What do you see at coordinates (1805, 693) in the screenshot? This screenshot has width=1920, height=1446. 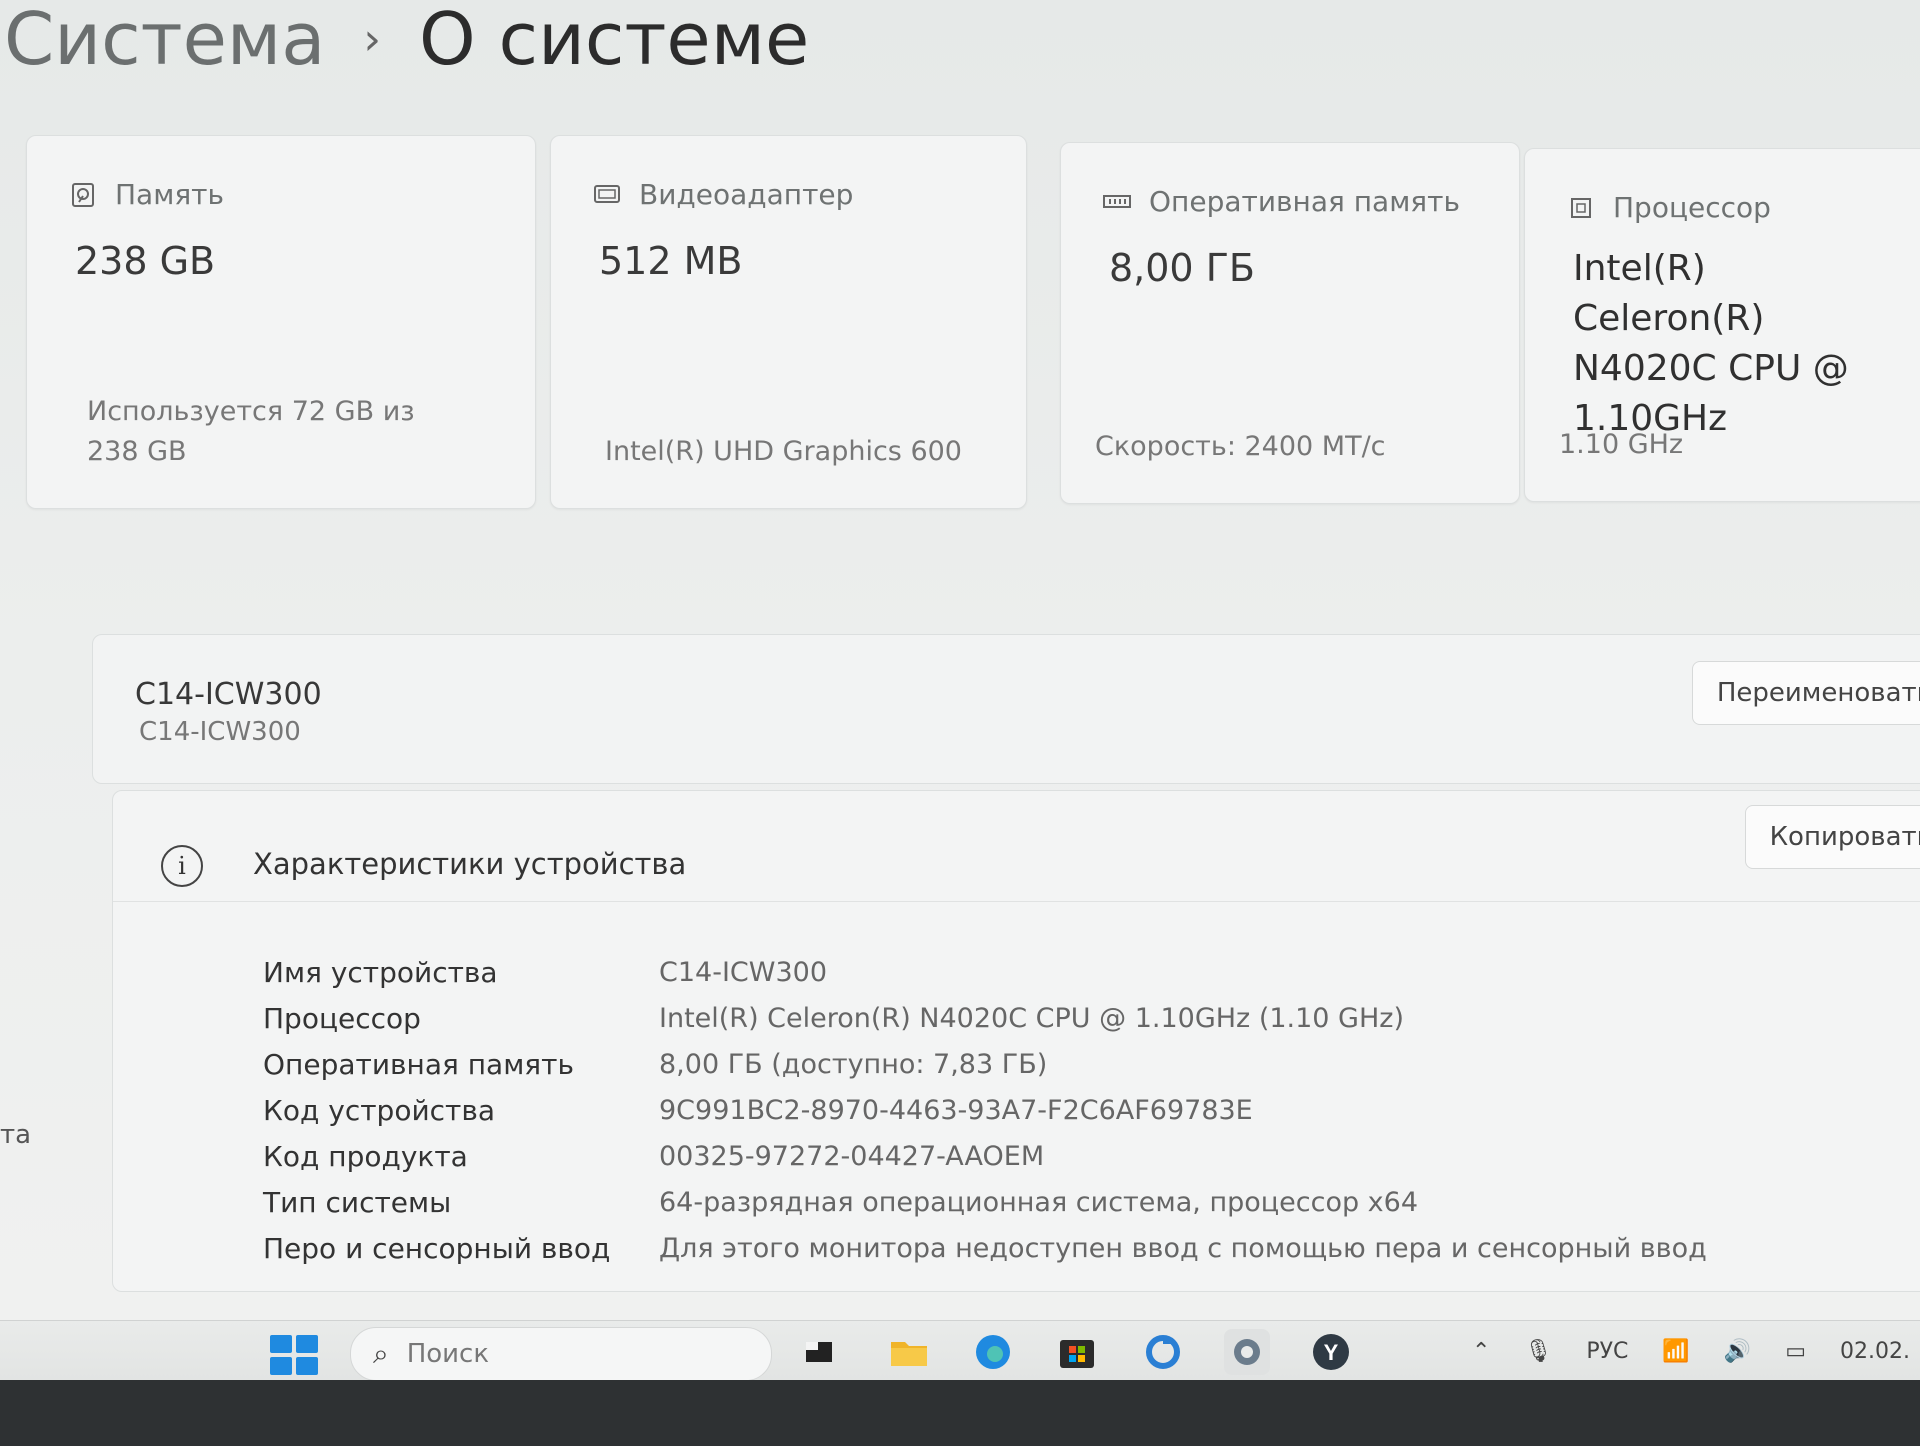 I see `rename-button: Переименовать` at bounding box center [1805, 693].